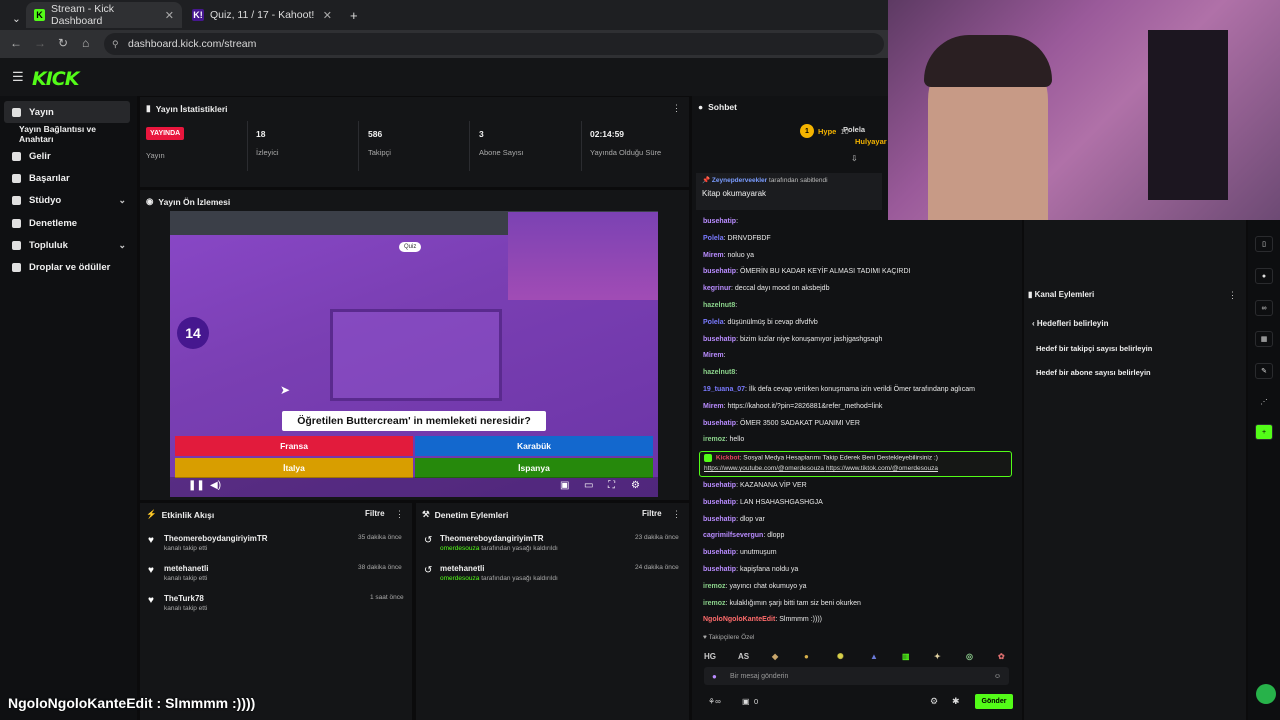 Image resolution: width=1280 pixels, height=720 pixels. I want to click on emote-icon: ◆, so click(775, 656).